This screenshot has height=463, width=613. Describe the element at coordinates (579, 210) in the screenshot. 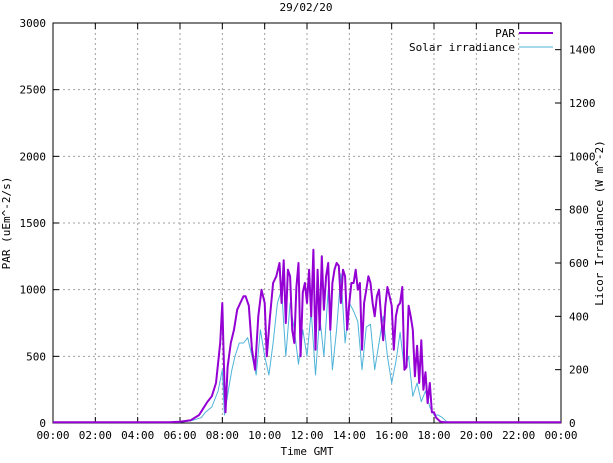

I see `y-right-tick-label: 800` at that location.